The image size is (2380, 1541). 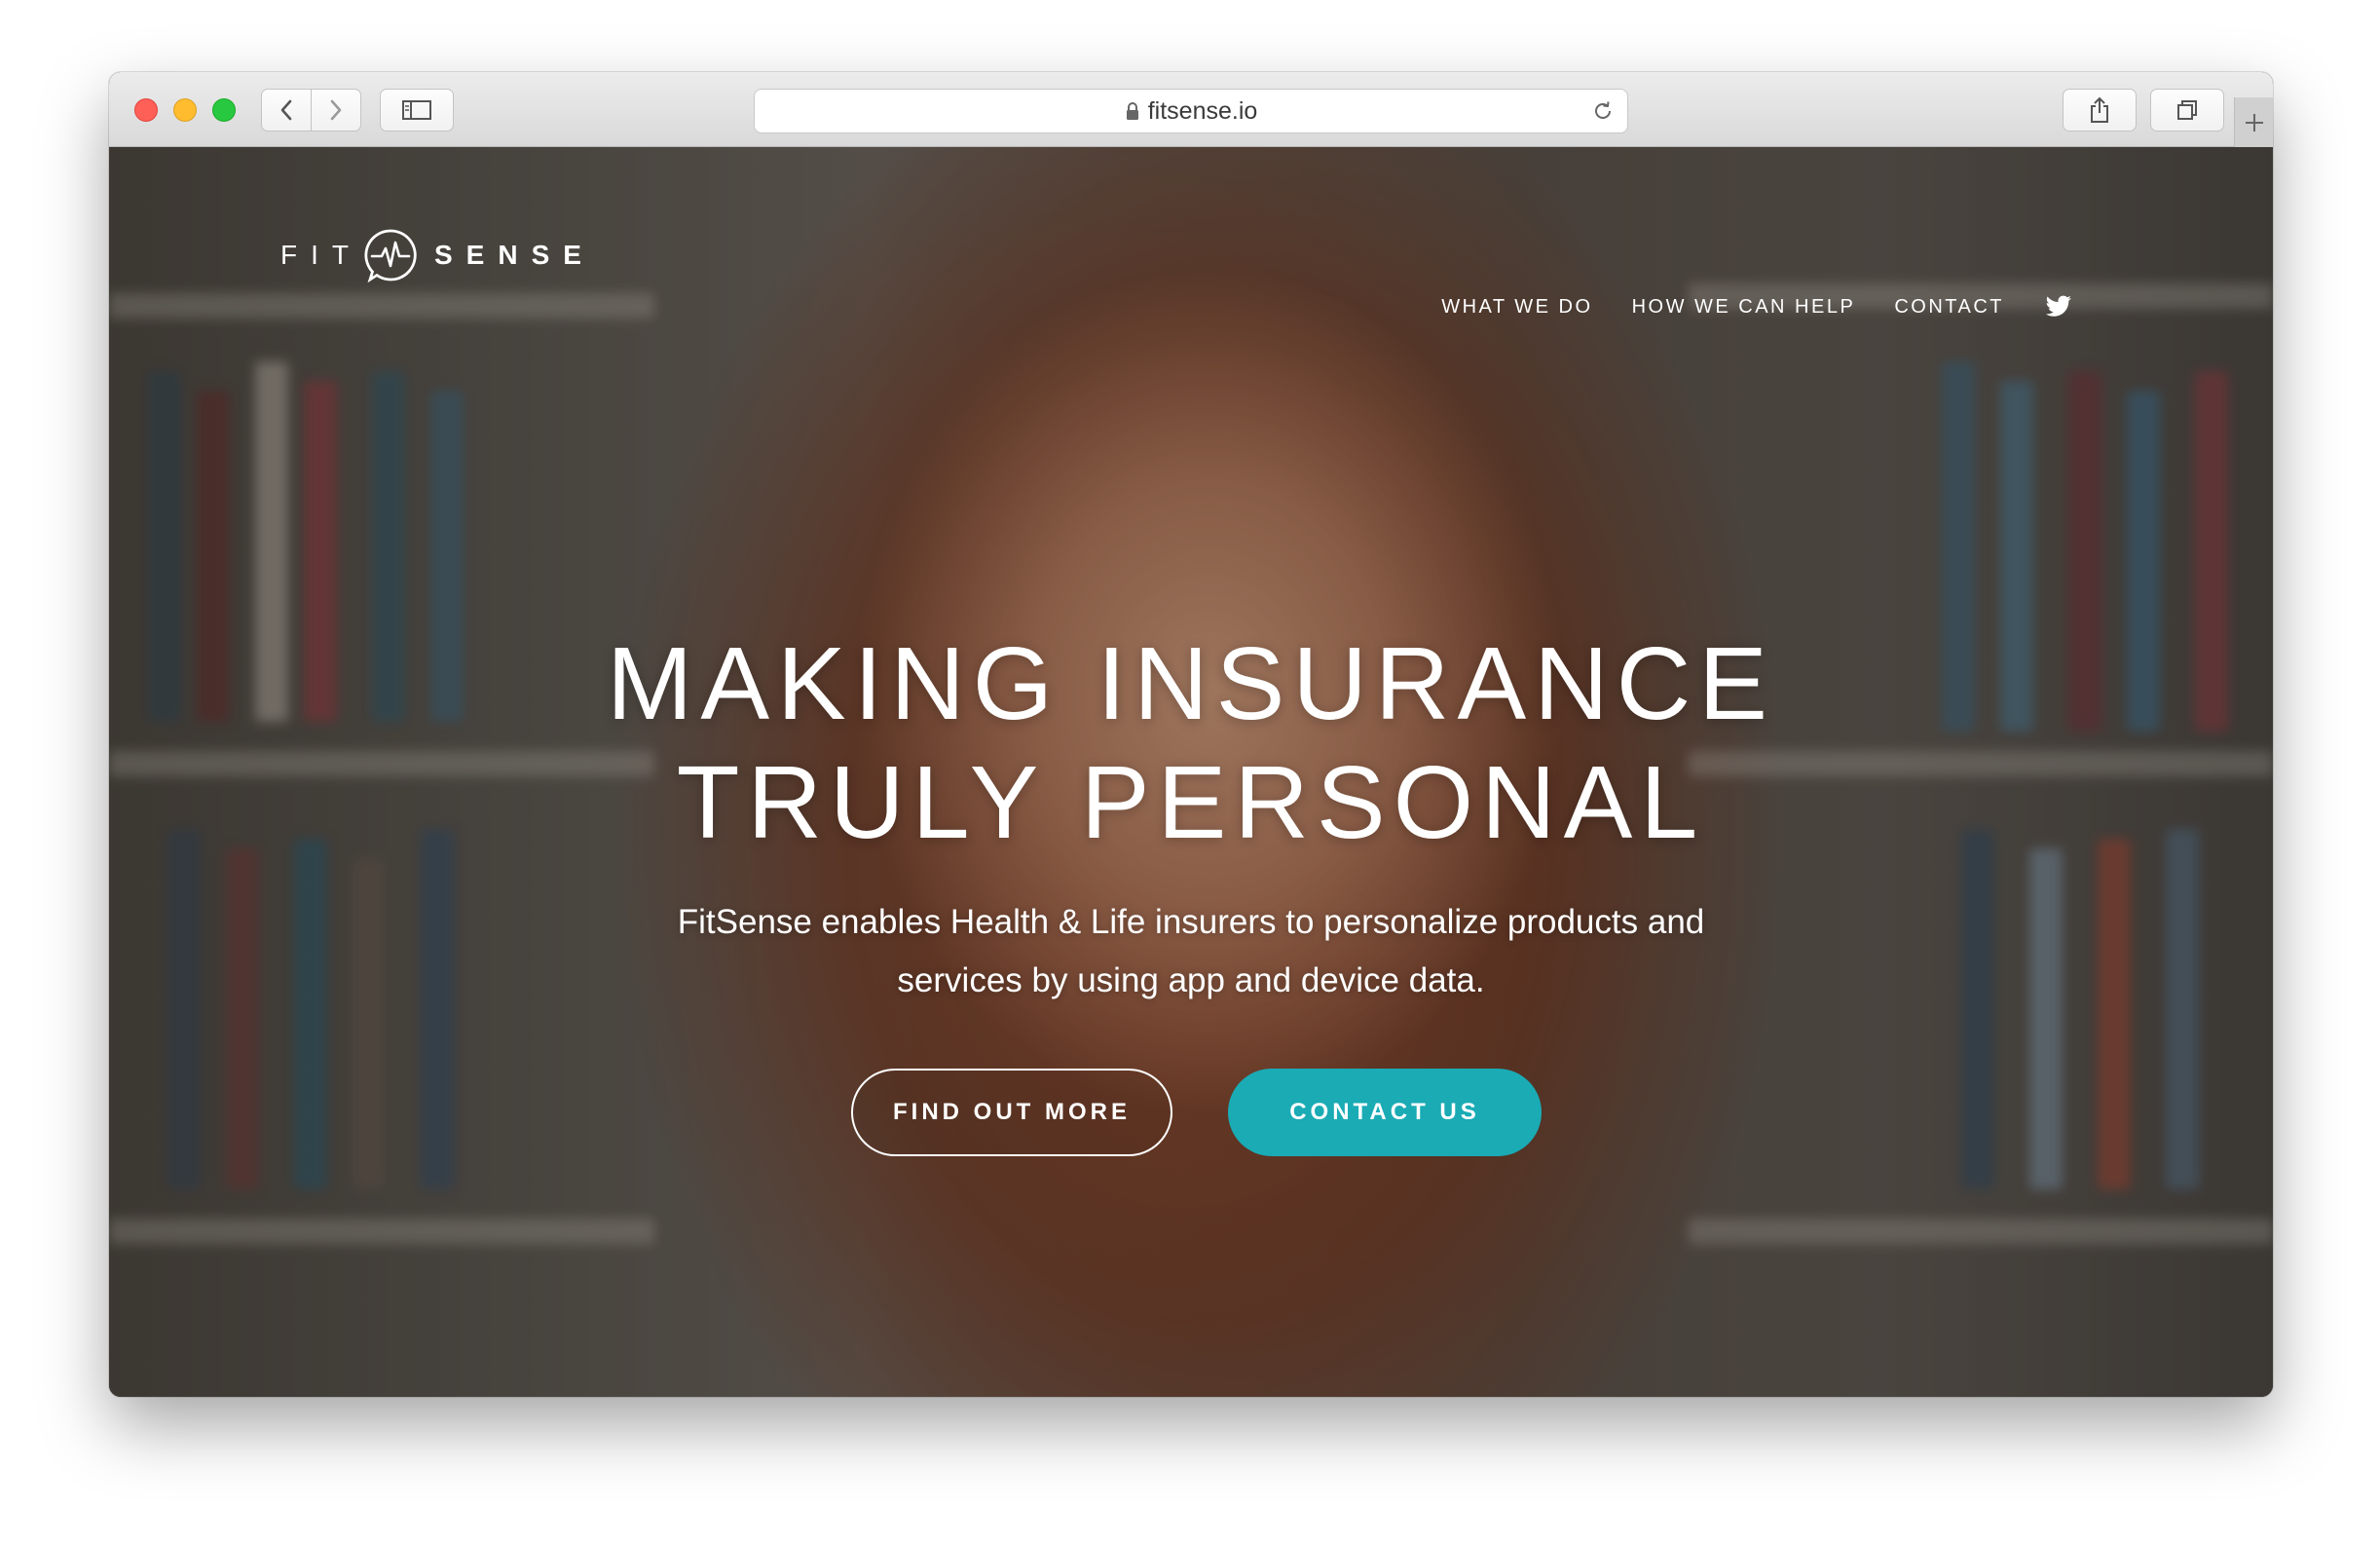 I want to click on fitsense-logo: FIT SENSE, so click(x=437, y=255).